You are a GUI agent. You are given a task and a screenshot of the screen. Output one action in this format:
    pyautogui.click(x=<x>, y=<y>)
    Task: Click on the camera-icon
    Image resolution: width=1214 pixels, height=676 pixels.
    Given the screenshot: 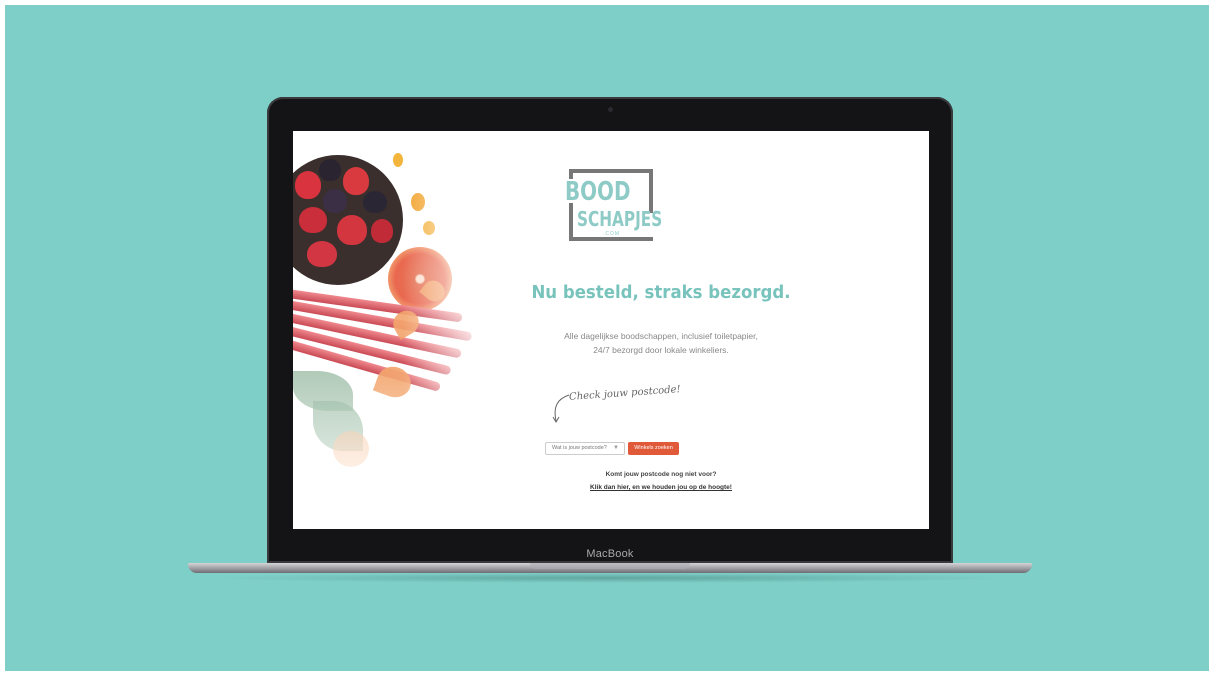 What is the action you would take?
    pyautogui.click(x=610, y=109)
    